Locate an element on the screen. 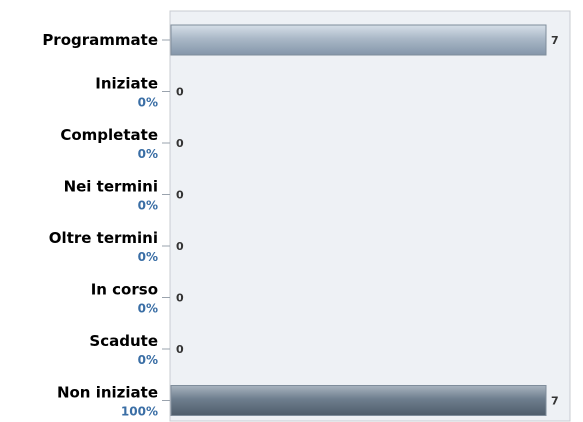  category-label: Non iniziate is located at coordinates (107, 393).